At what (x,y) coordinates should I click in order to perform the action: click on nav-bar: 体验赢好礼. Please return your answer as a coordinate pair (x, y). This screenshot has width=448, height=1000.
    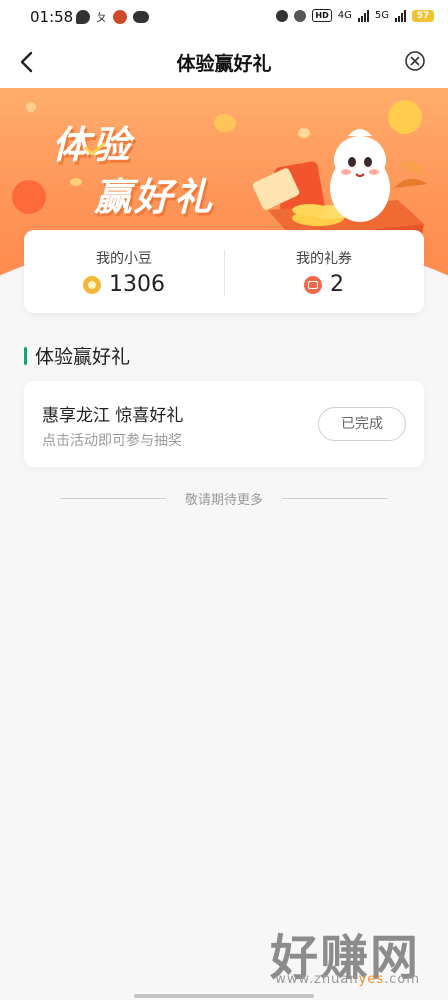
    Looking at the image, I should click on (224, 61).